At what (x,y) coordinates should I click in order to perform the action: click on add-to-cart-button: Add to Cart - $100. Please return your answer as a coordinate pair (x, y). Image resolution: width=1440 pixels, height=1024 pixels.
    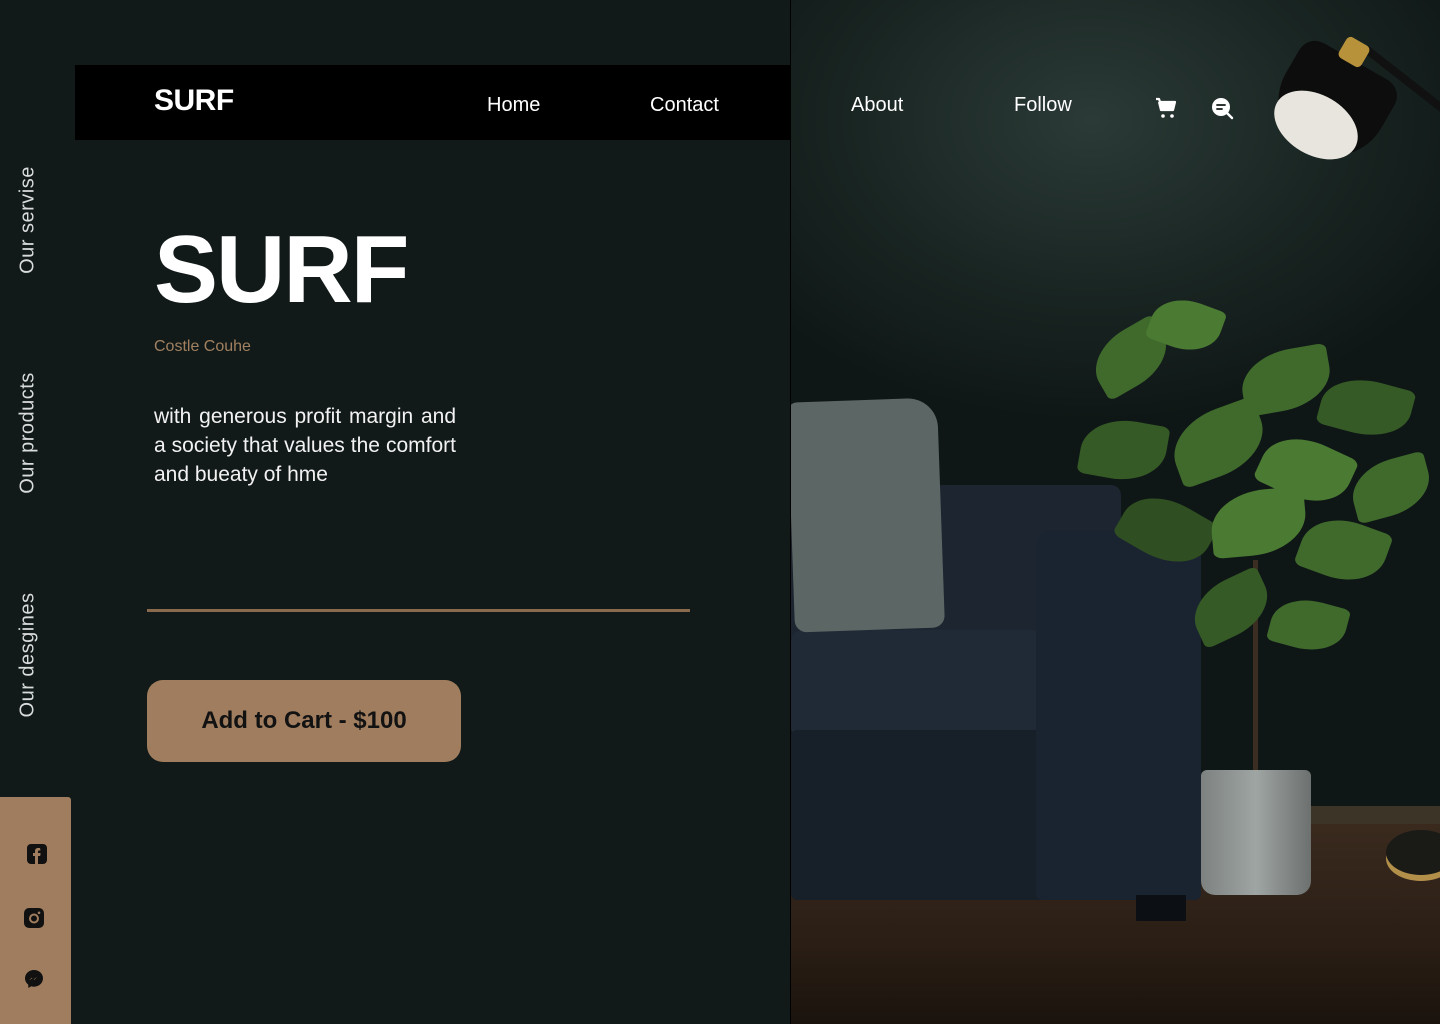
    Looking at the image, I should click on (304, 721).